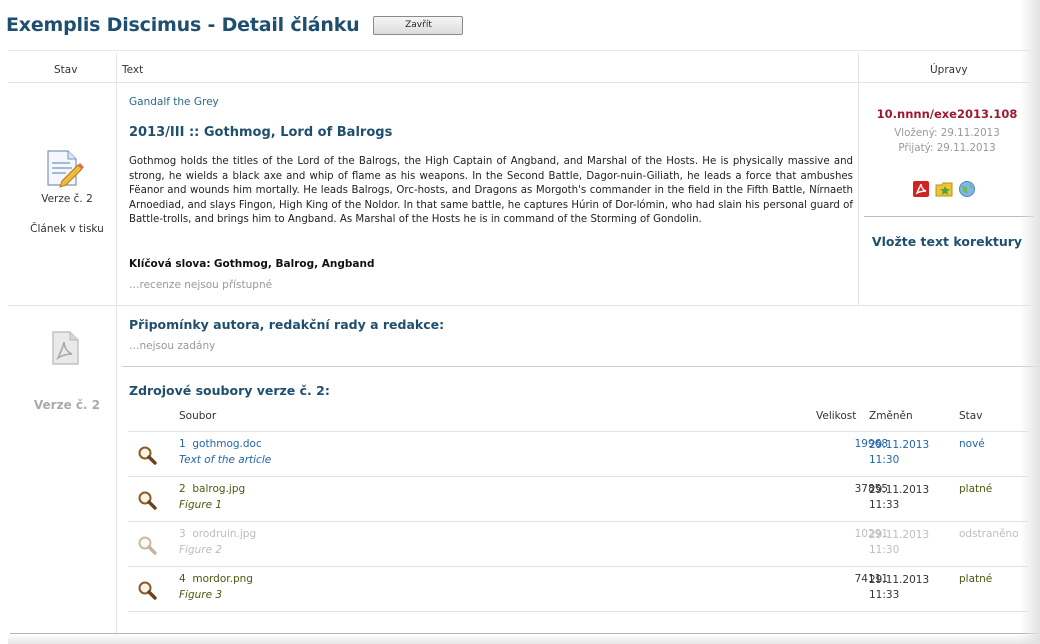 The height and width of the screenshot is (644, 1040). What do you see at coordinates (174, 102) in the screenshot?
I see `article-author: Gandalf the Grey` at bounding box center [174, 102].